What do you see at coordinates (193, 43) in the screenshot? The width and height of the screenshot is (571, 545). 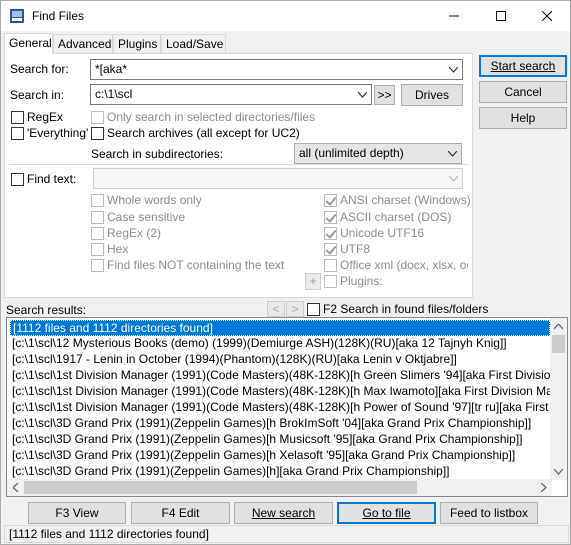 I see `tab-load-save: Load/Save` at bounding box center [193, 43].